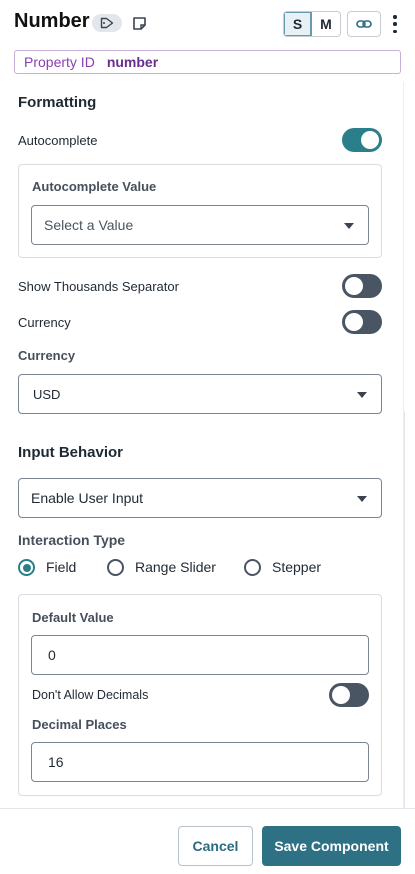  What do you see at coordinates (71, 452) in the screenshot?
I see `input-behavior-section-title: Input Behavior` at bounding box center [71, 452].